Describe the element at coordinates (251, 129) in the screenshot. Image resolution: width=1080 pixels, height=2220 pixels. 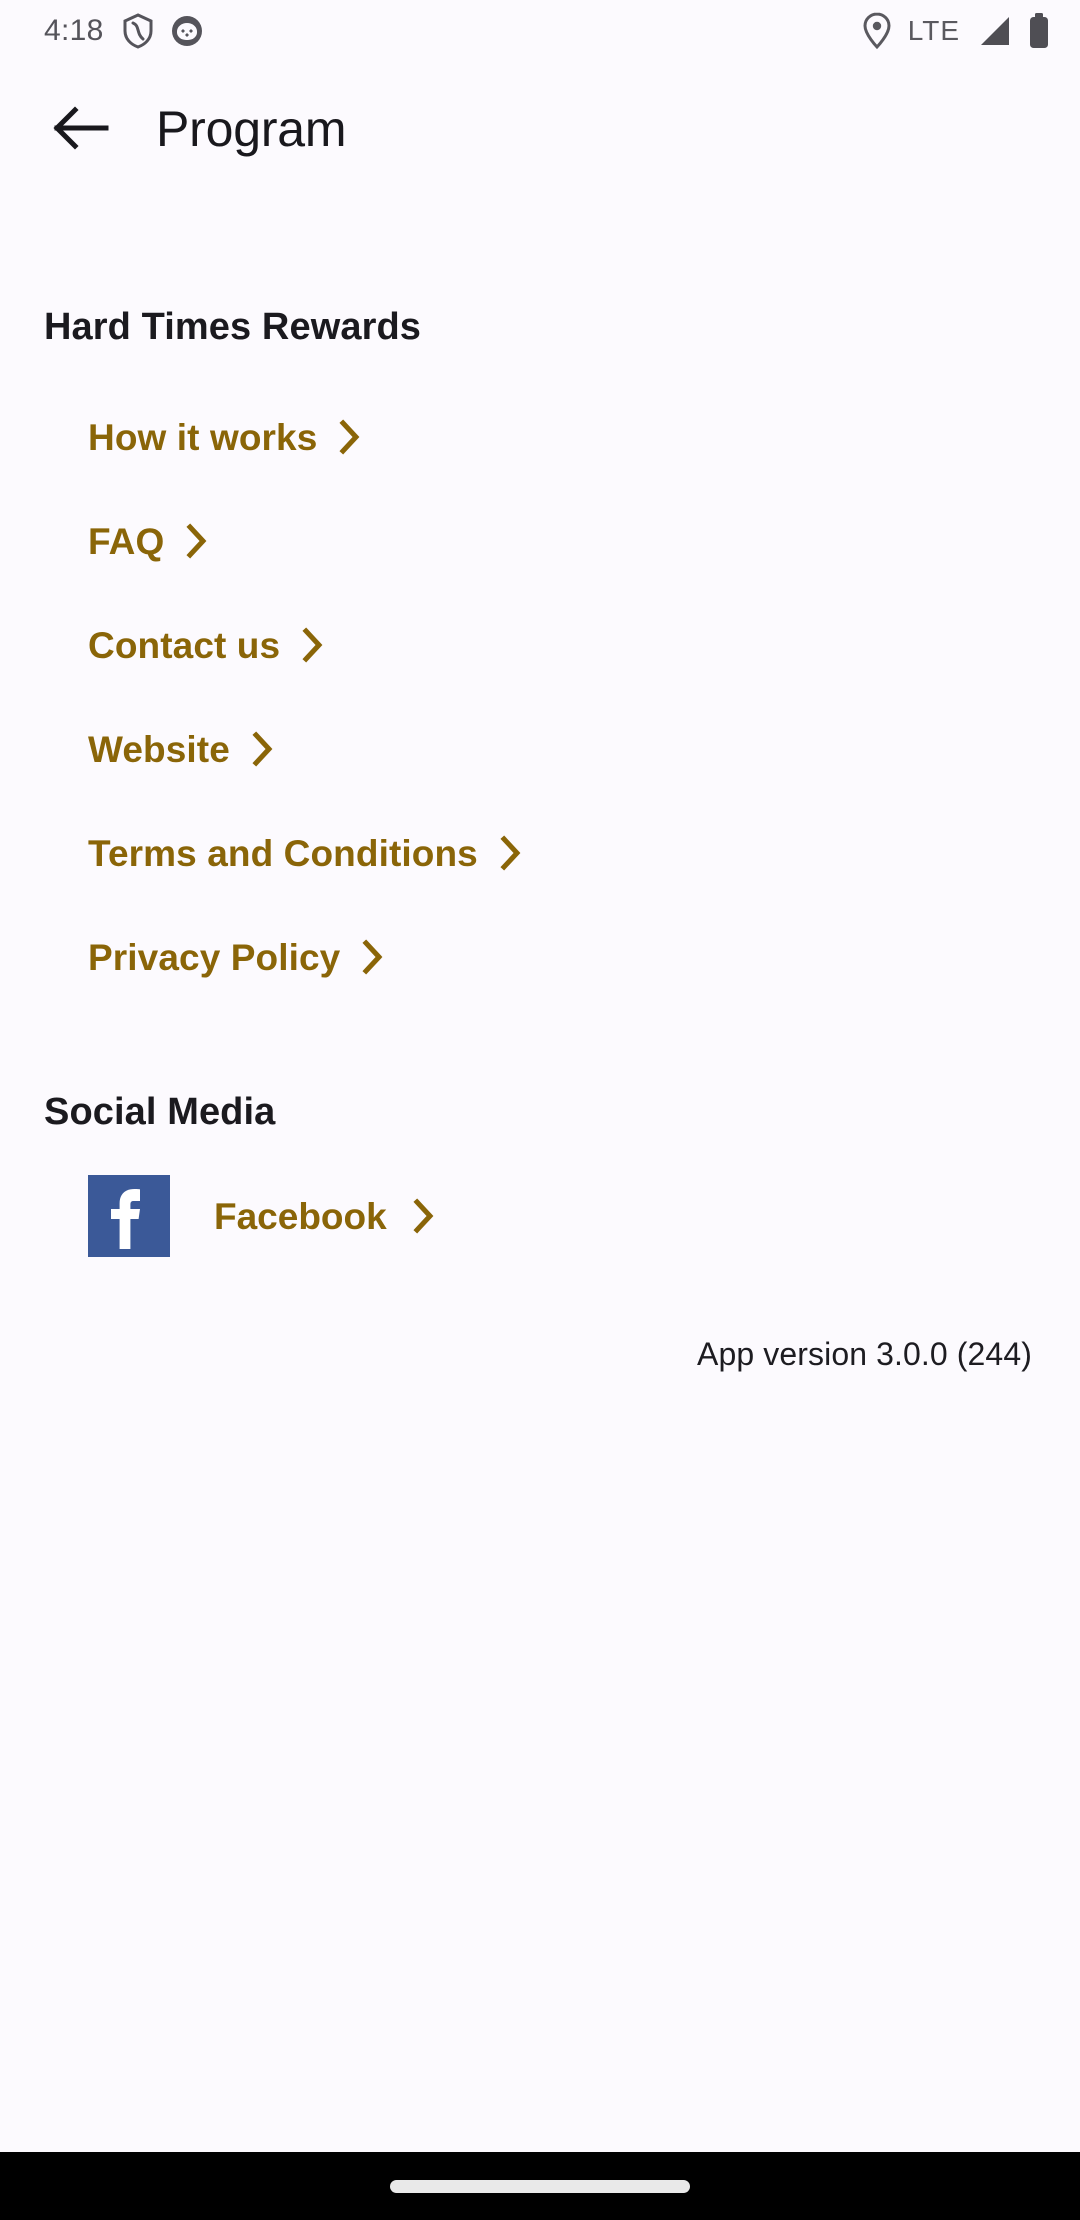
I see `page-title: Program` at that location.